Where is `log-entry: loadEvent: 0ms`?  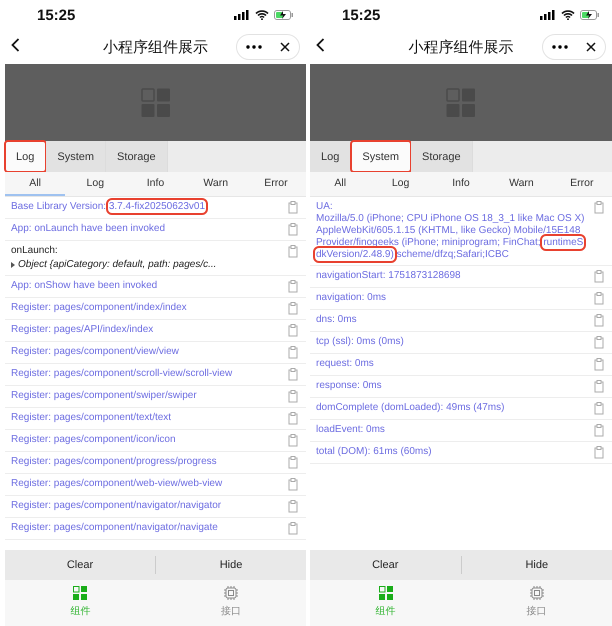
log-entry: loadEvent: 0ms is located at coordinates (351, 430).